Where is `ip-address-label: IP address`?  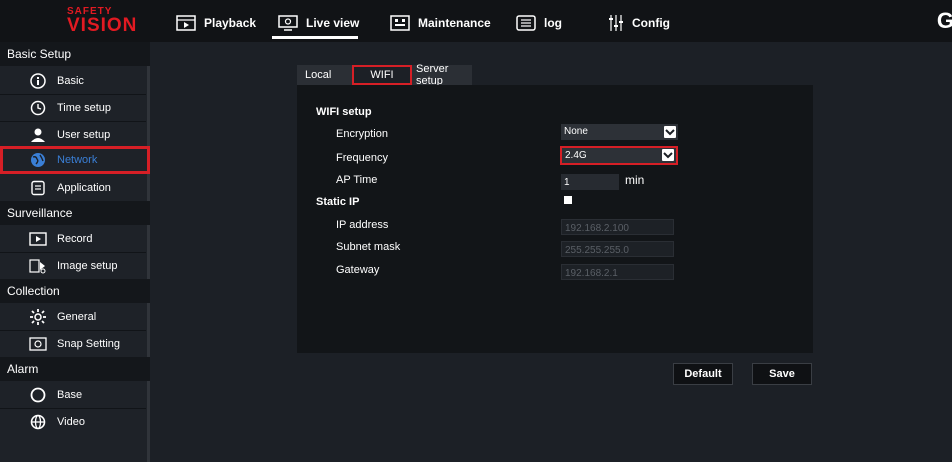 ip-address-label: IP address is located at coordinates (362, 225).